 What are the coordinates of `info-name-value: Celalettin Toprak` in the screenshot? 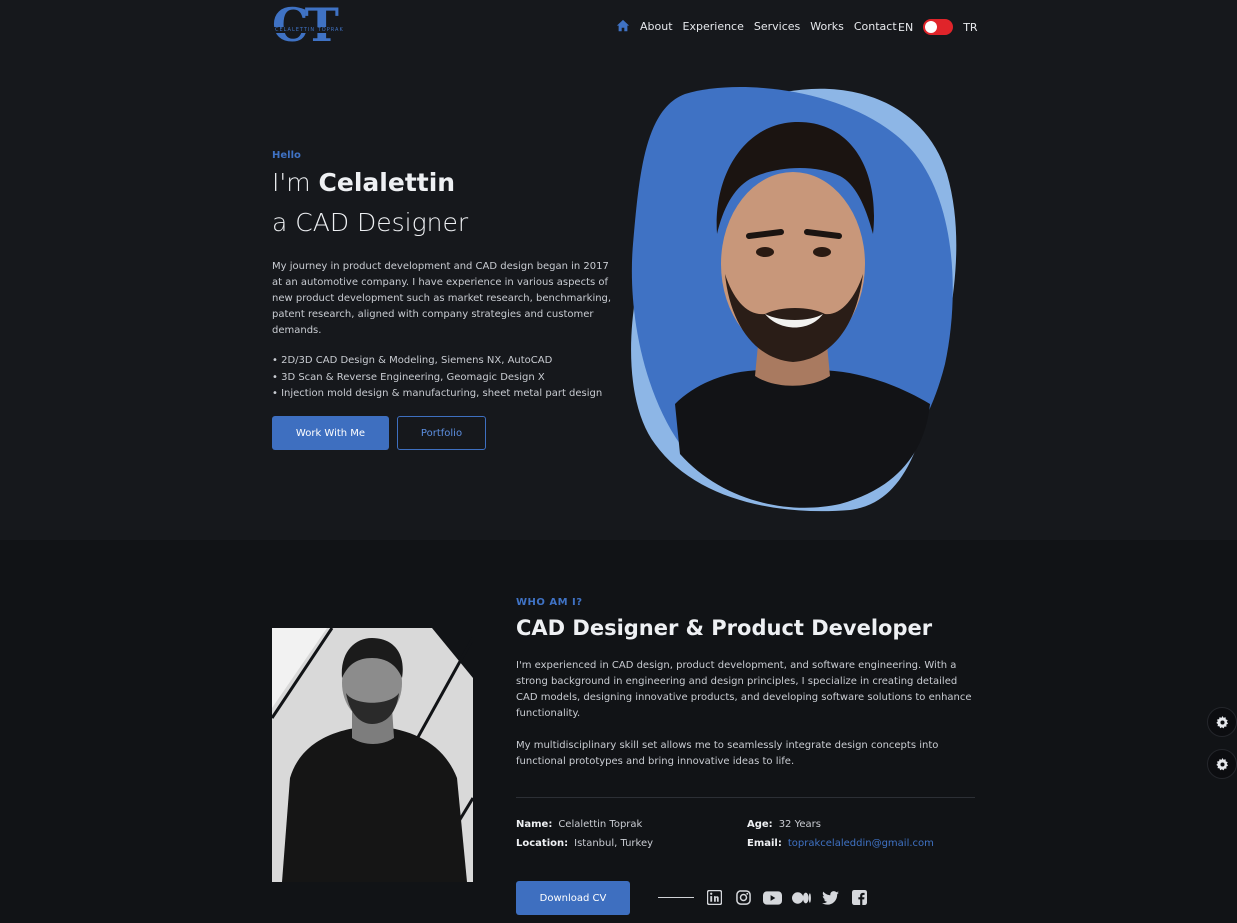 It's located at (600, 824).